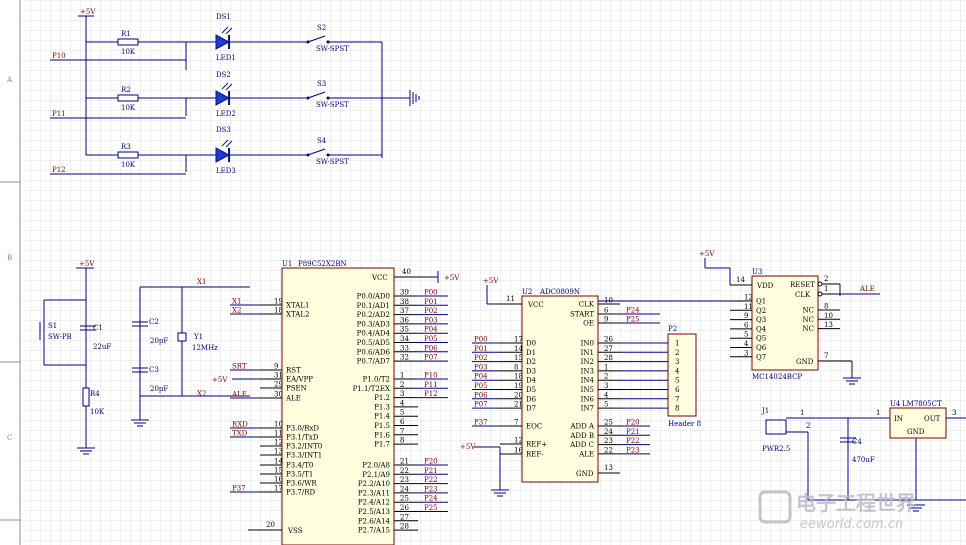 The image size is (966, 545). Describe the element at coordinates (404, 330) in the screenshot. I see `u1-pin-35-num: 35` at that location.